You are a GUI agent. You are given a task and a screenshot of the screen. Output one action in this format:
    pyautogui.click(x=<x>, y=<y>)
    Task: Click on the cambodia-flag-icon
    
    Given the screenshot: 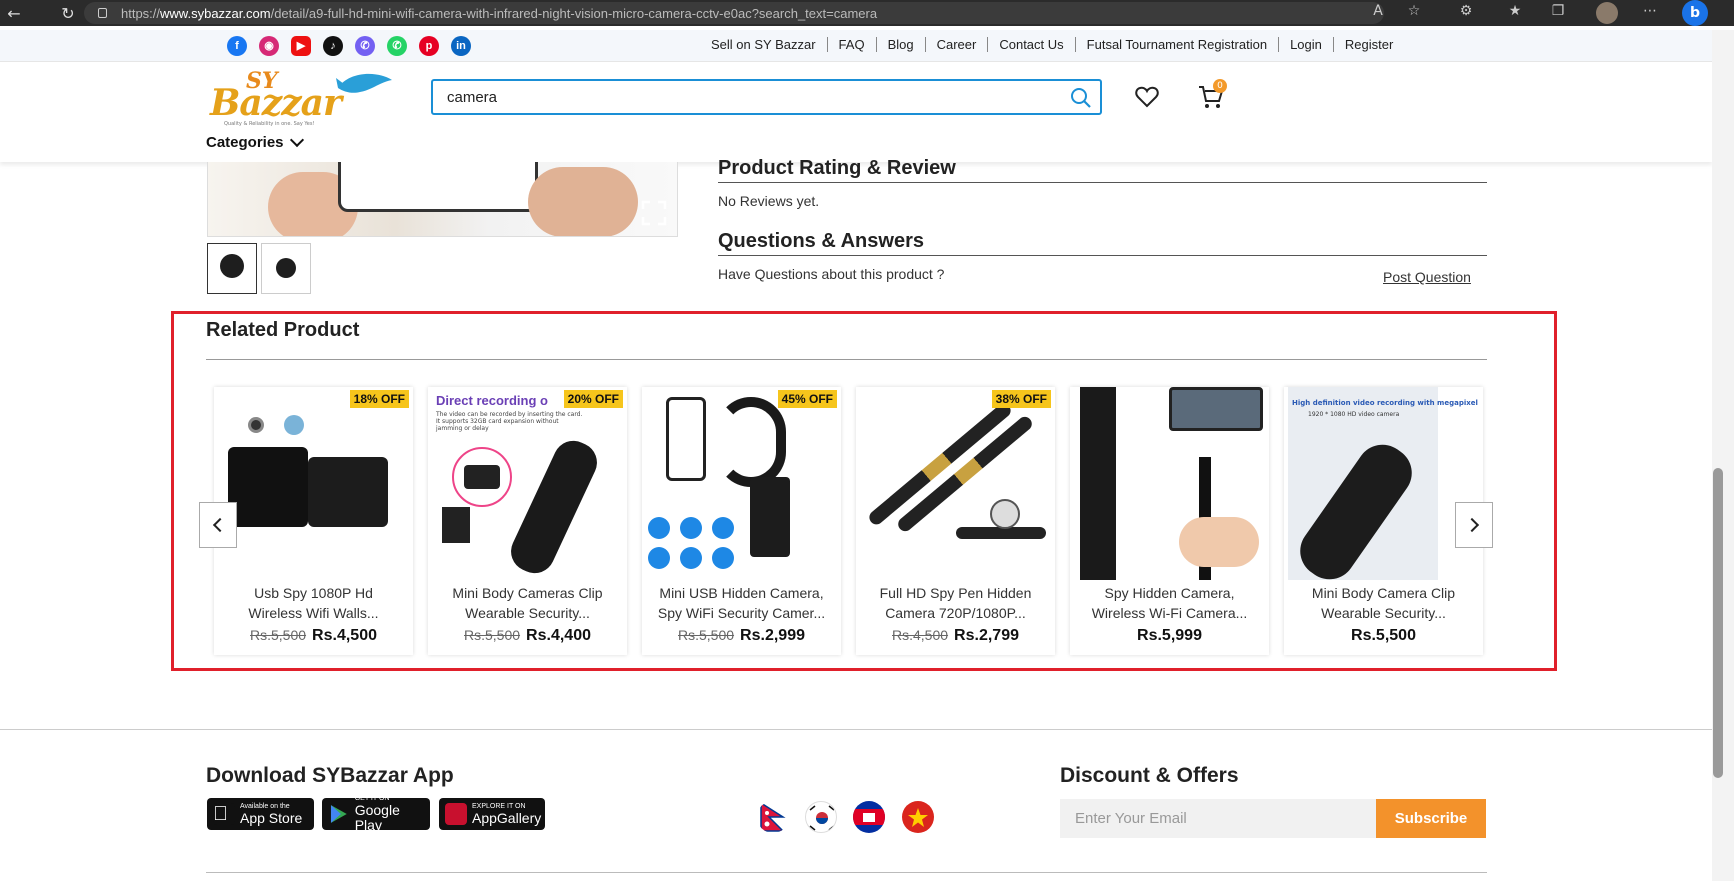 What is the action you would take?
    pyautogui.click(x=869, y=817)
    